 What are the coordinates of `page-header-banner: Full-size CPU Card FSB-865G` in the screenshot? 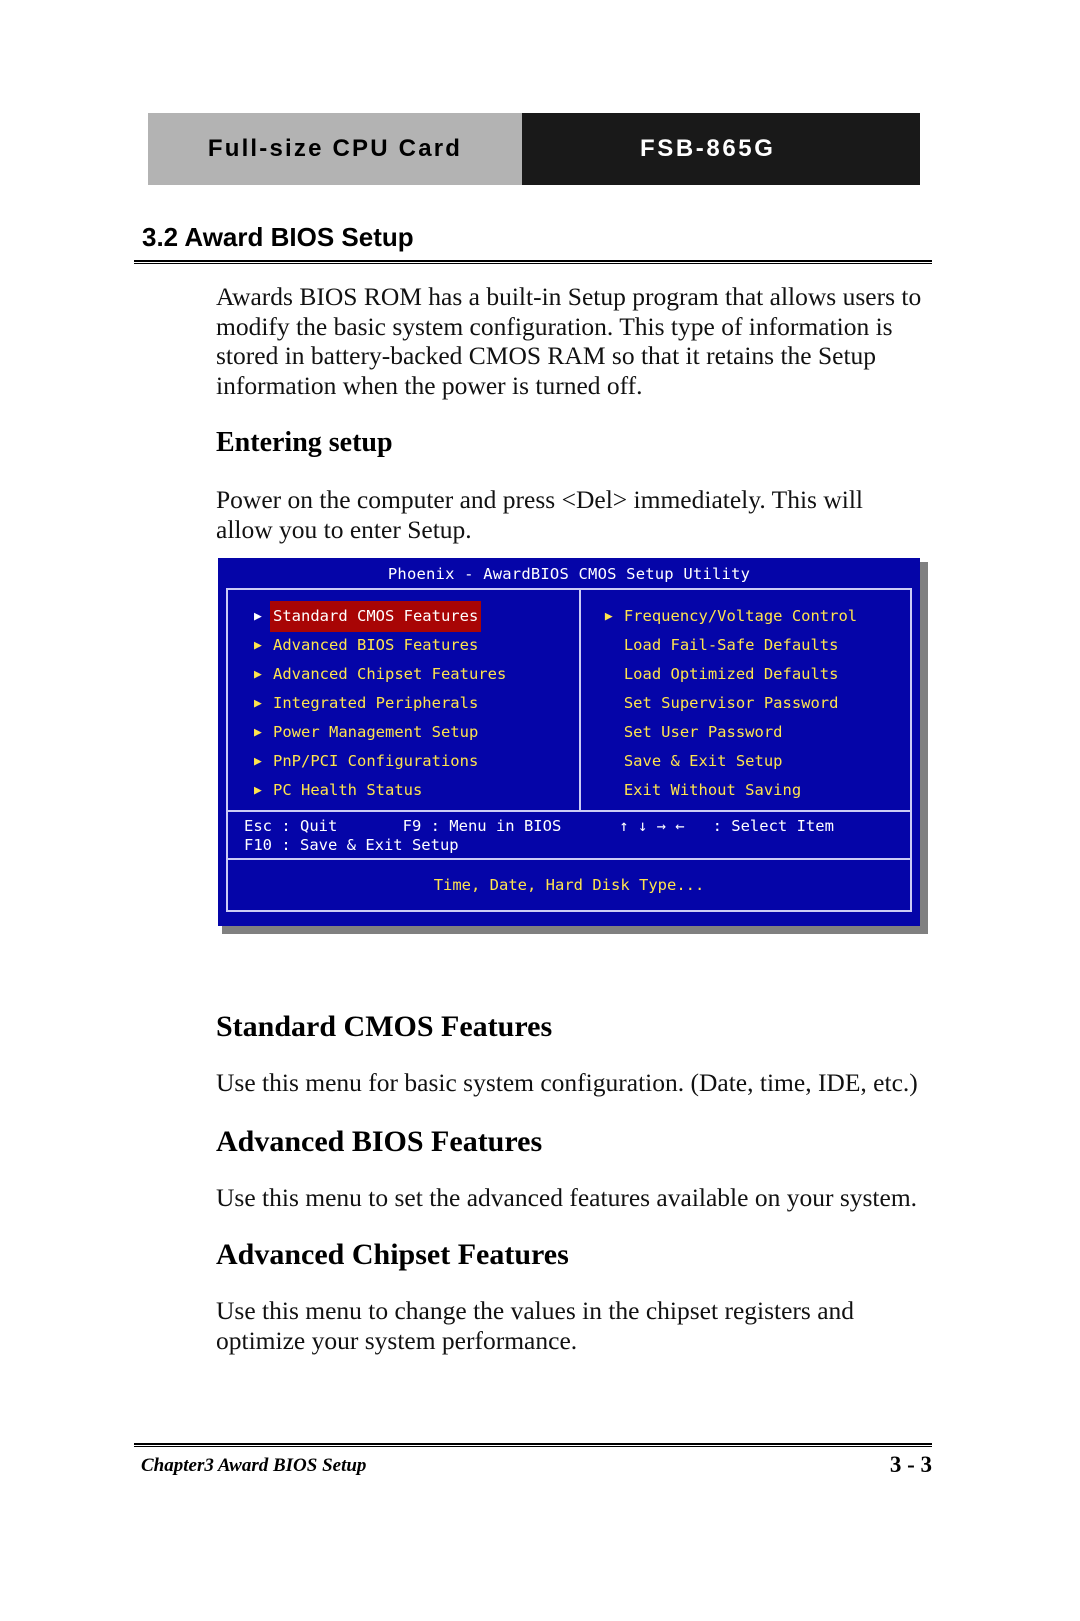 It's located at (534, 149).